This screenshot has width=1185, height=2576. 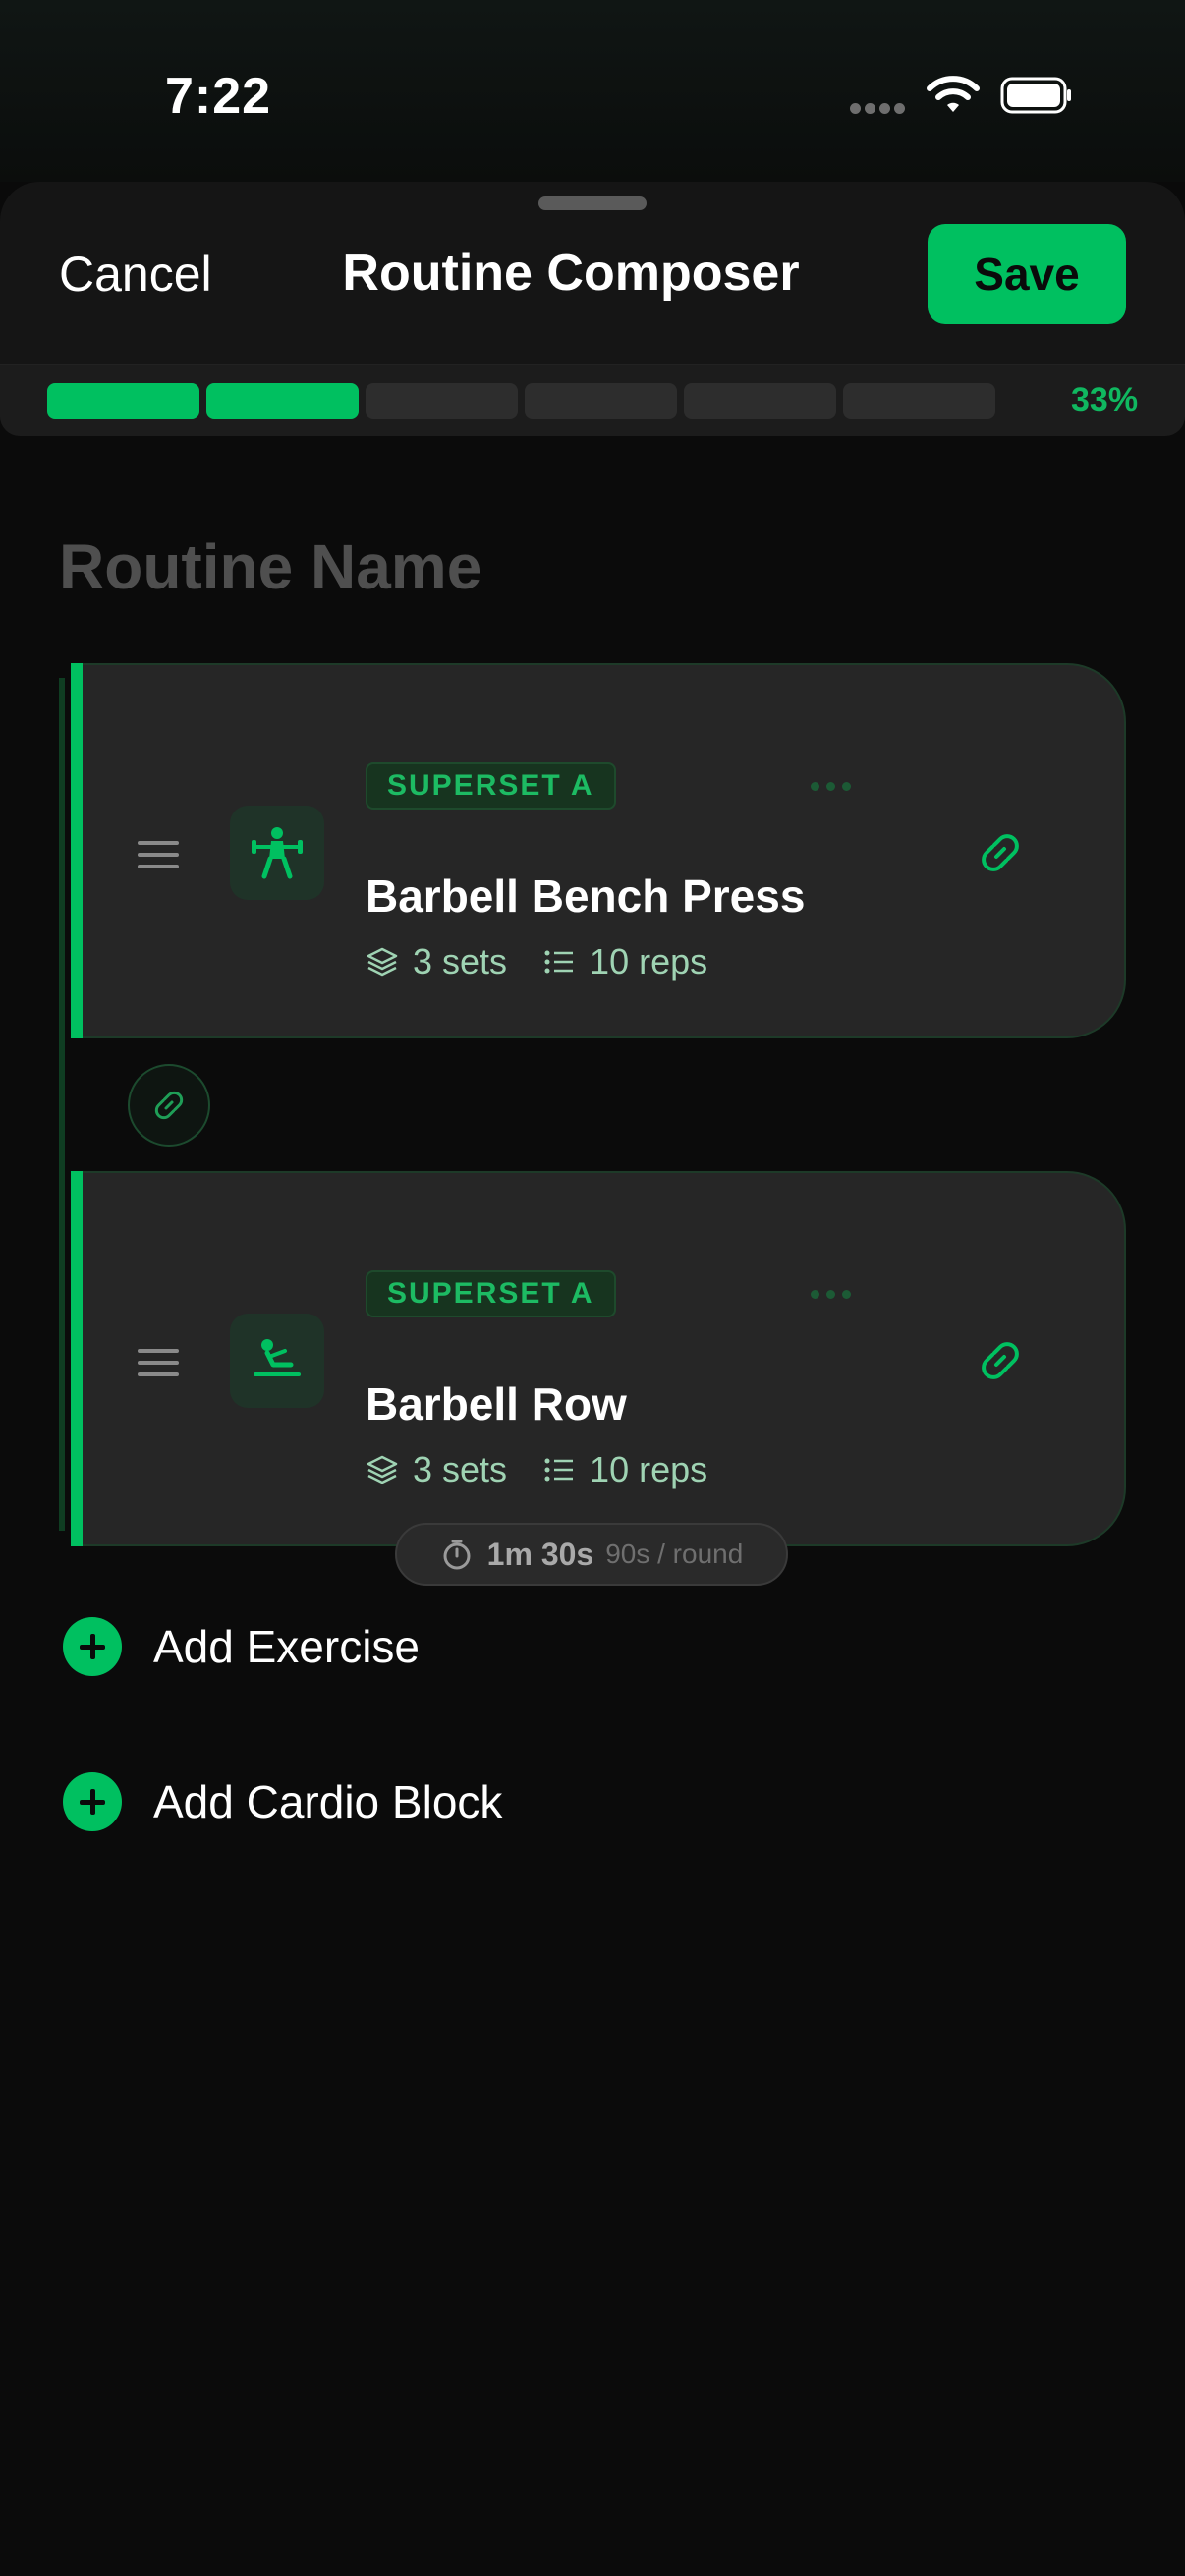 I want to click on add-exercise-label: Add Exercise, so click(x=287, y=1646).